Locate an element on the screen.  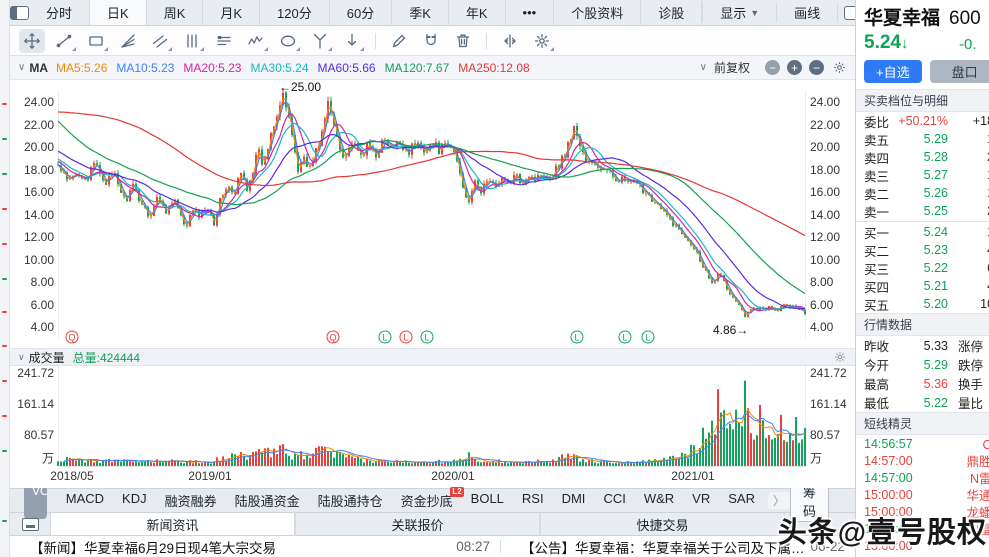
arrow-marker-icon is located at coordinates (352, 41).